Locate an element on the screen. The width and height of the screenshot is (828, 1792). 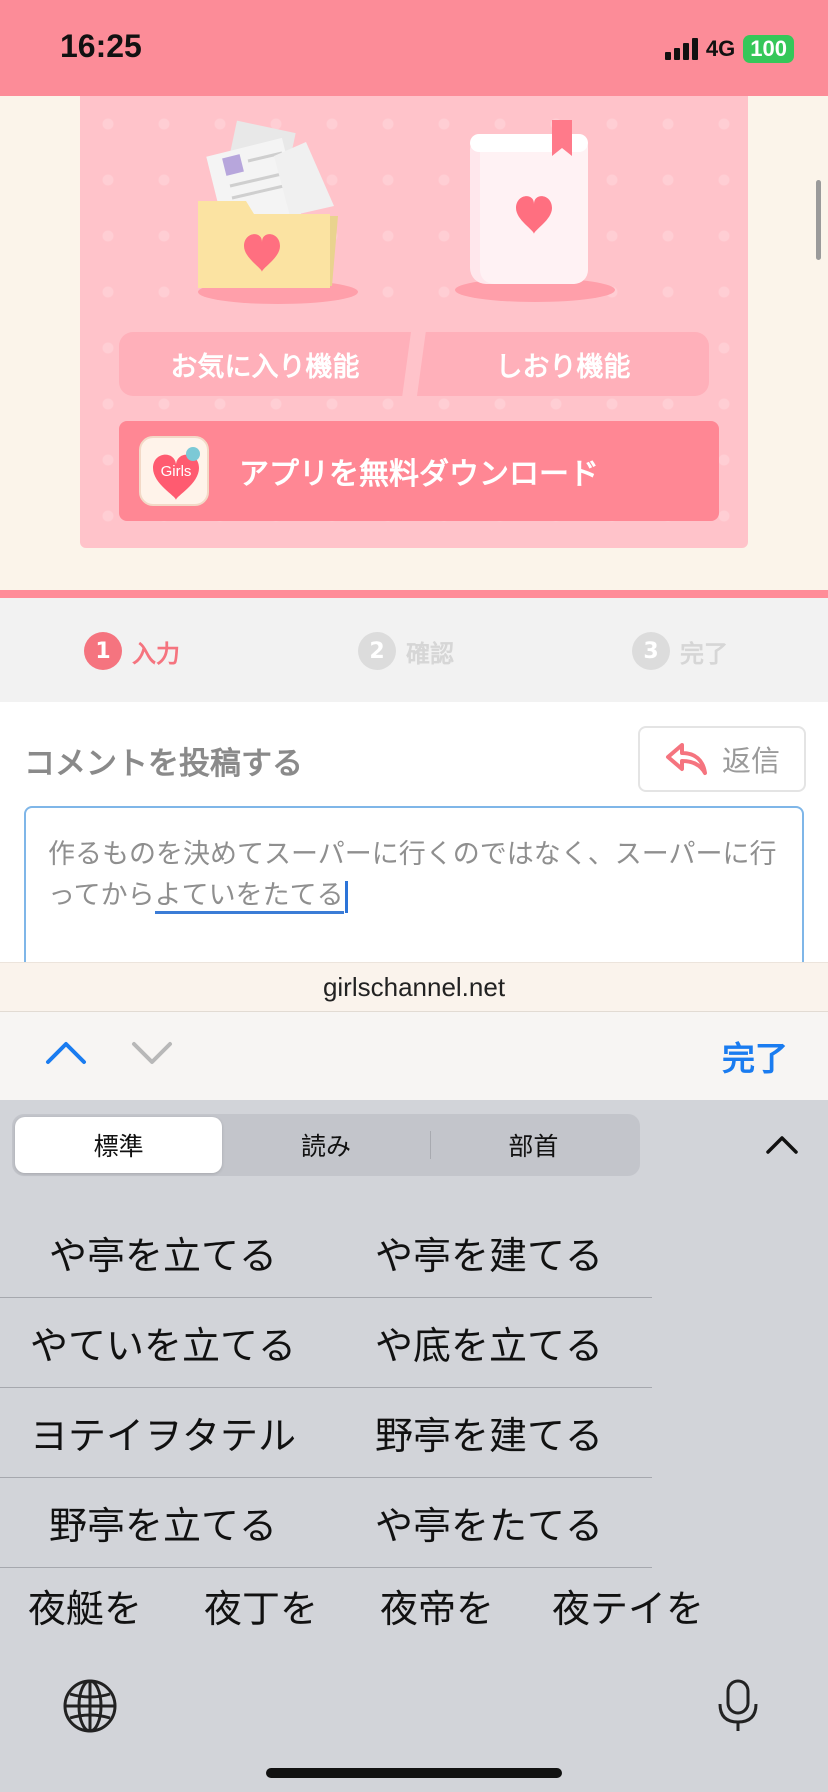
url-domain: girlschannel.net is located at coordinates (414, 986).